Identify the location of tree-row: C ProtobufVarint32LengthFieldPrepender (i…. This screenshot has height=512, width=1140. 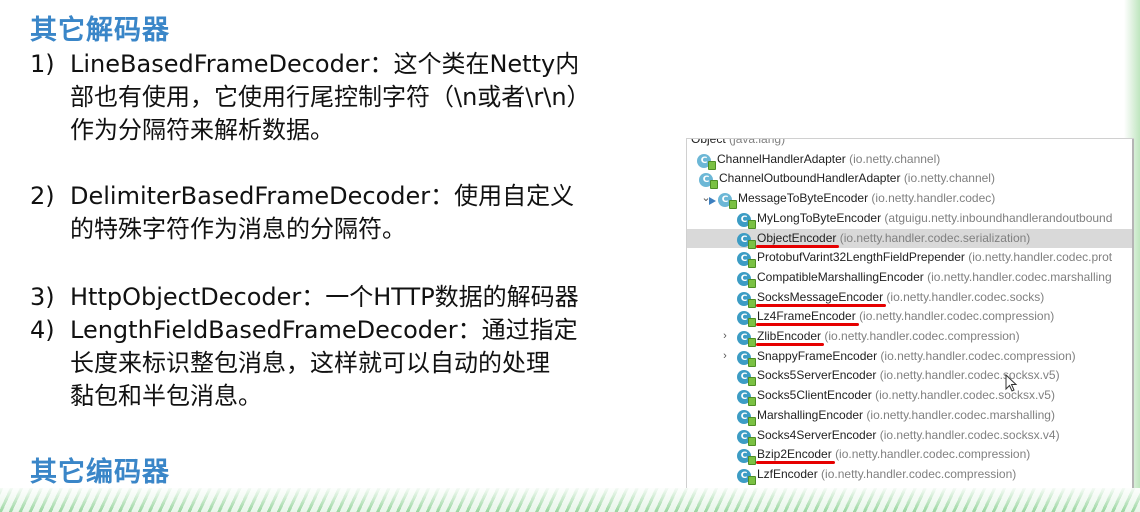
(910, 258).